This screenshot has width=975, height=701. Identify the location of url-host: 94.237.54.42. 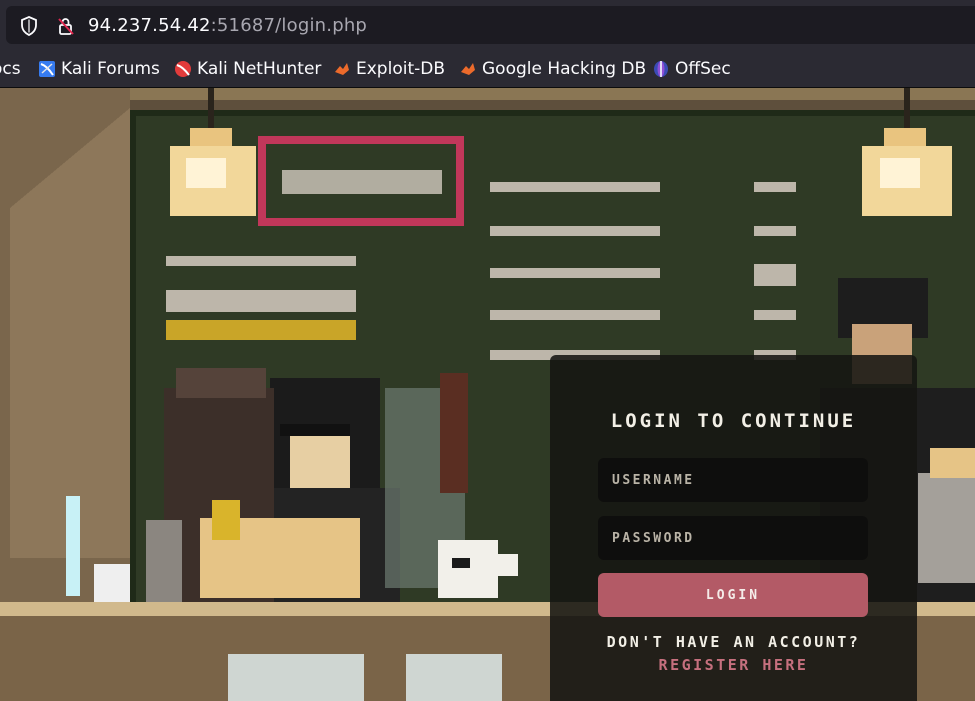
(149, 25).